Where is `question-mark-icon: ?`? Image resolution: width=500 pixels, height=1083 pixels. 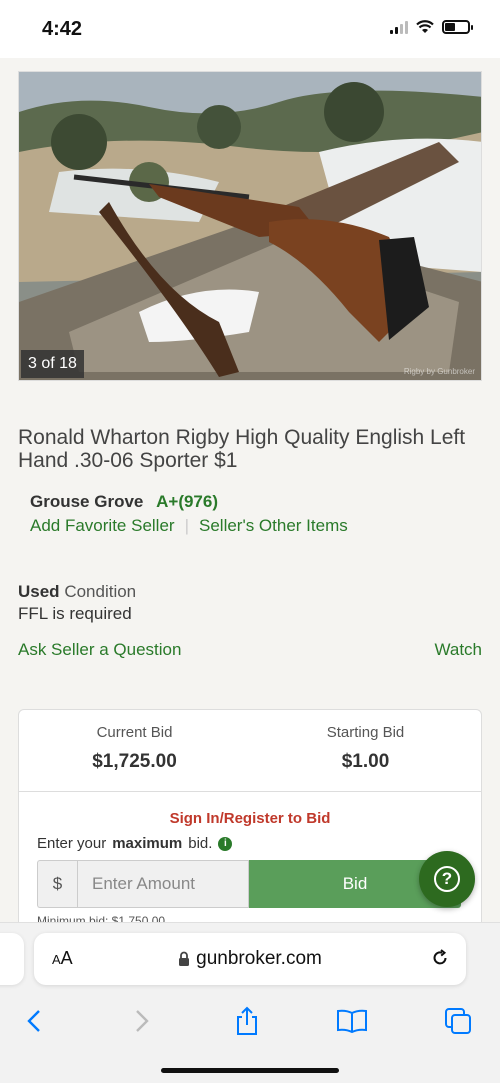
question-mark-icon: ? is located at coordinates (447, 879).